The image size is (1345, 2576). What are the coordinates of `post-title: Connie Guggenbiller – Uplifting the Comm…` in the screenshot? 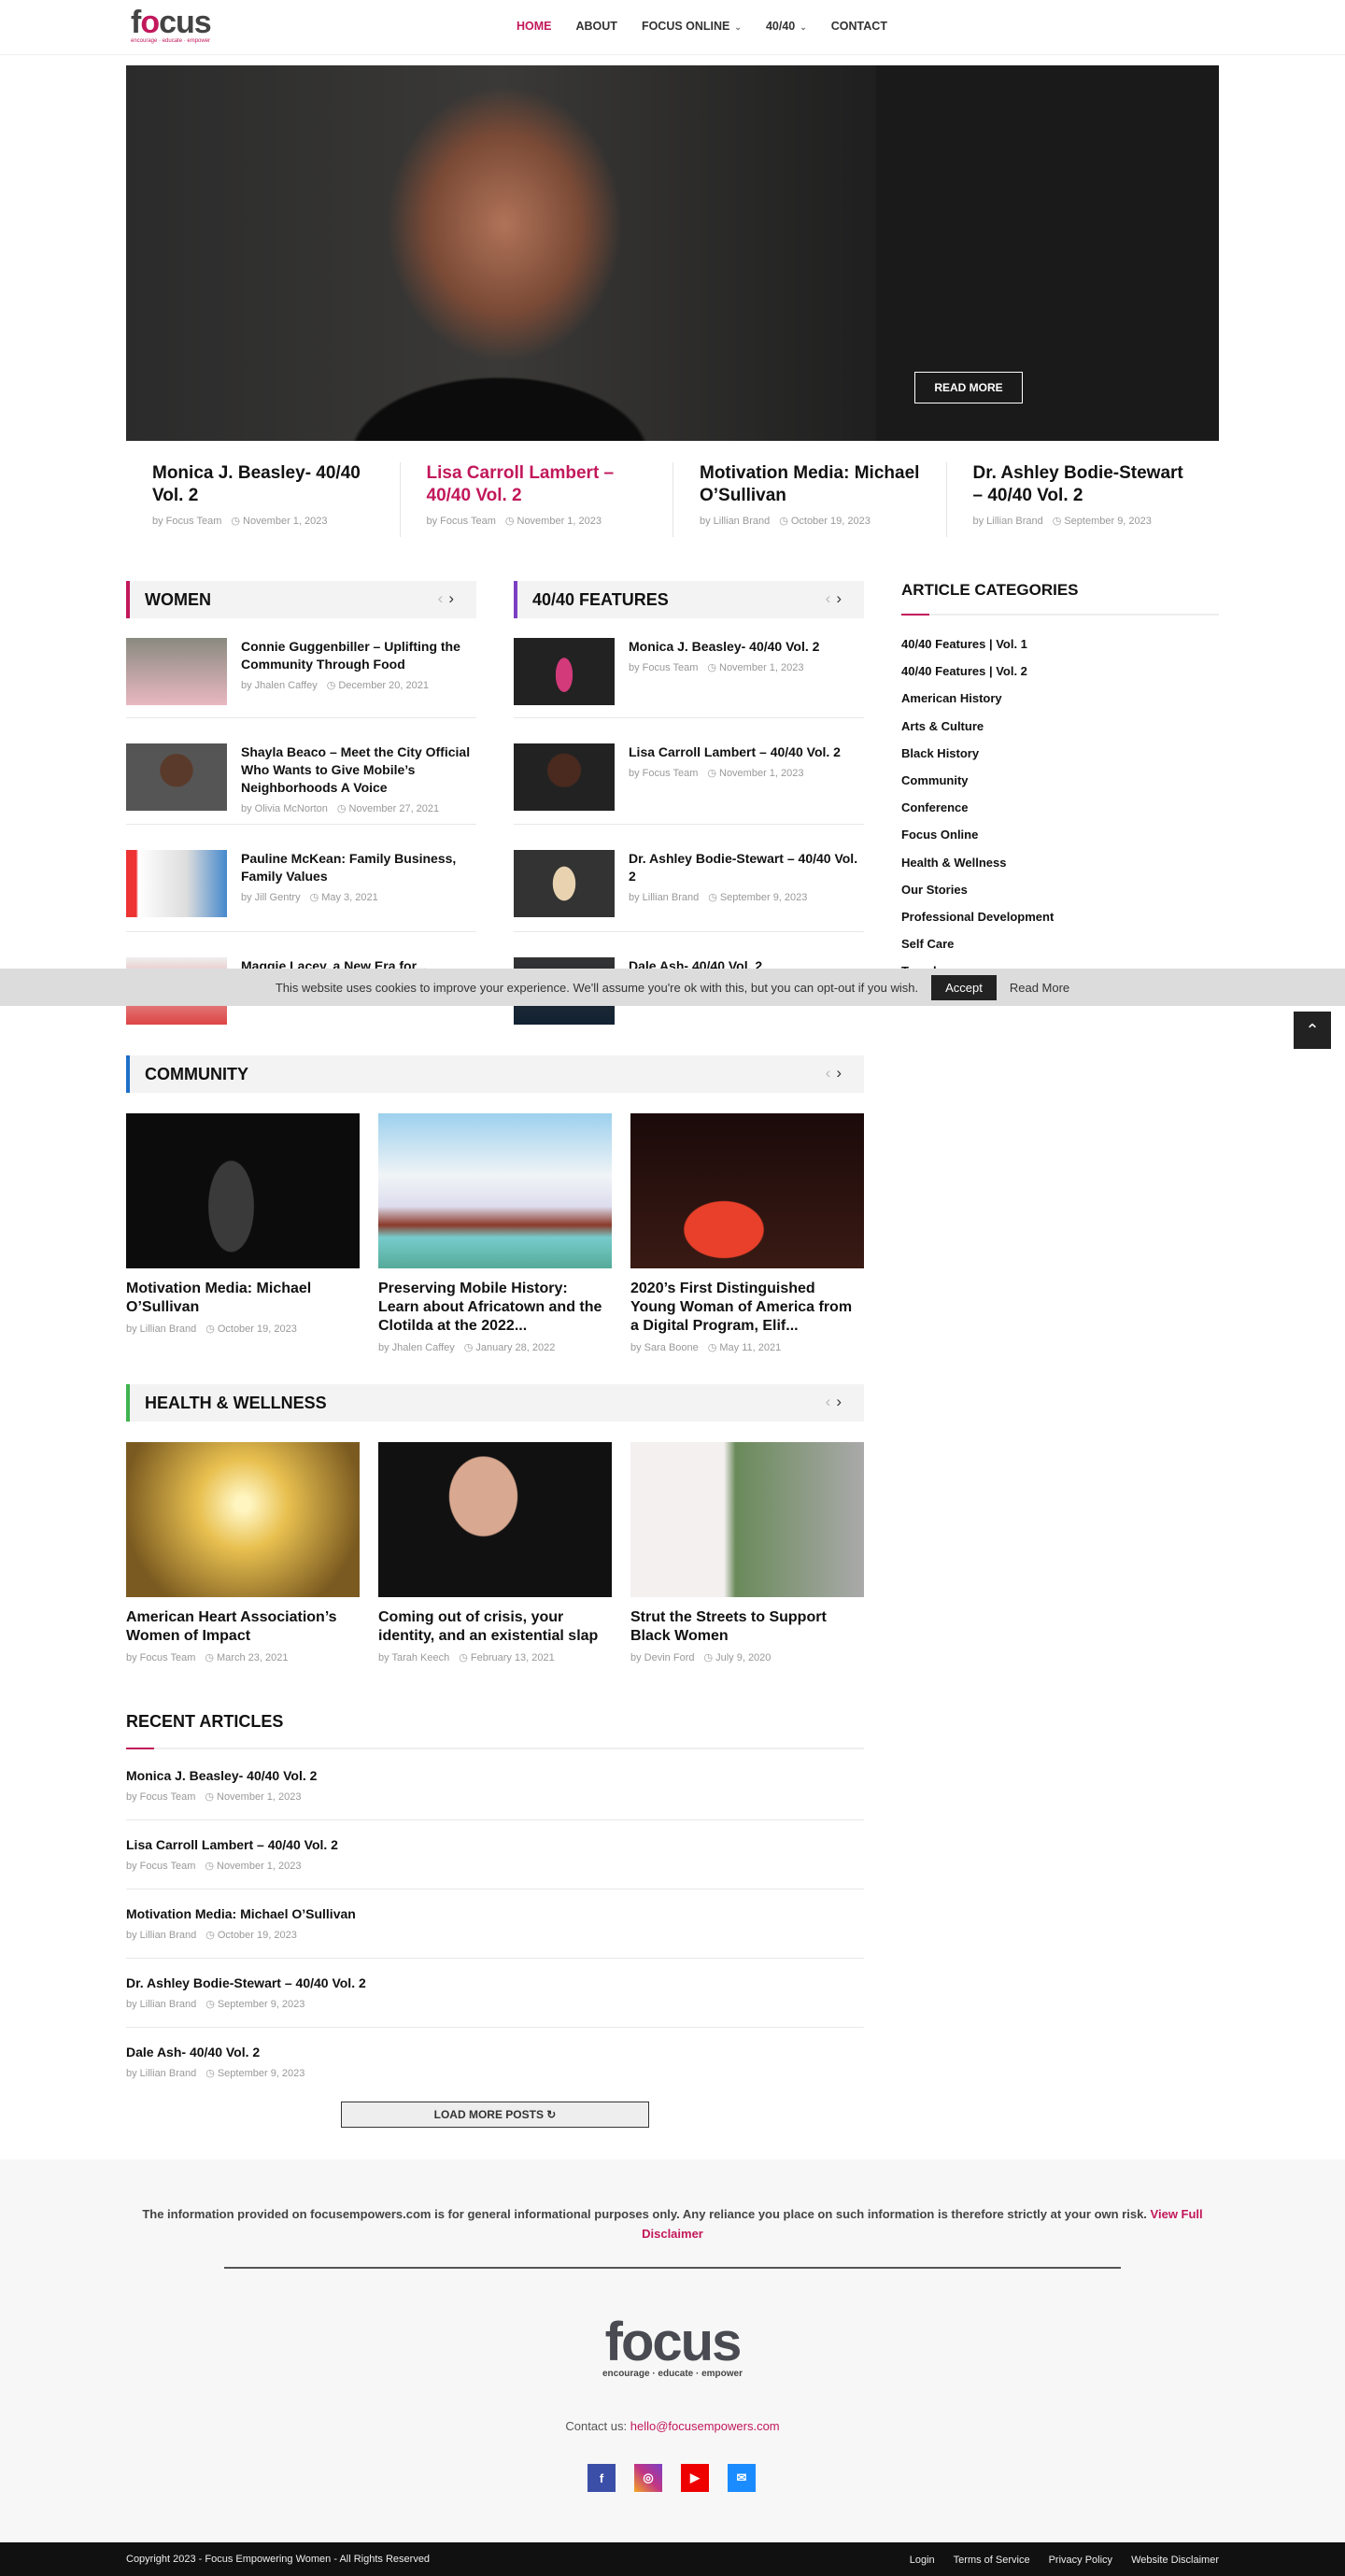 It's located at (358, 655).